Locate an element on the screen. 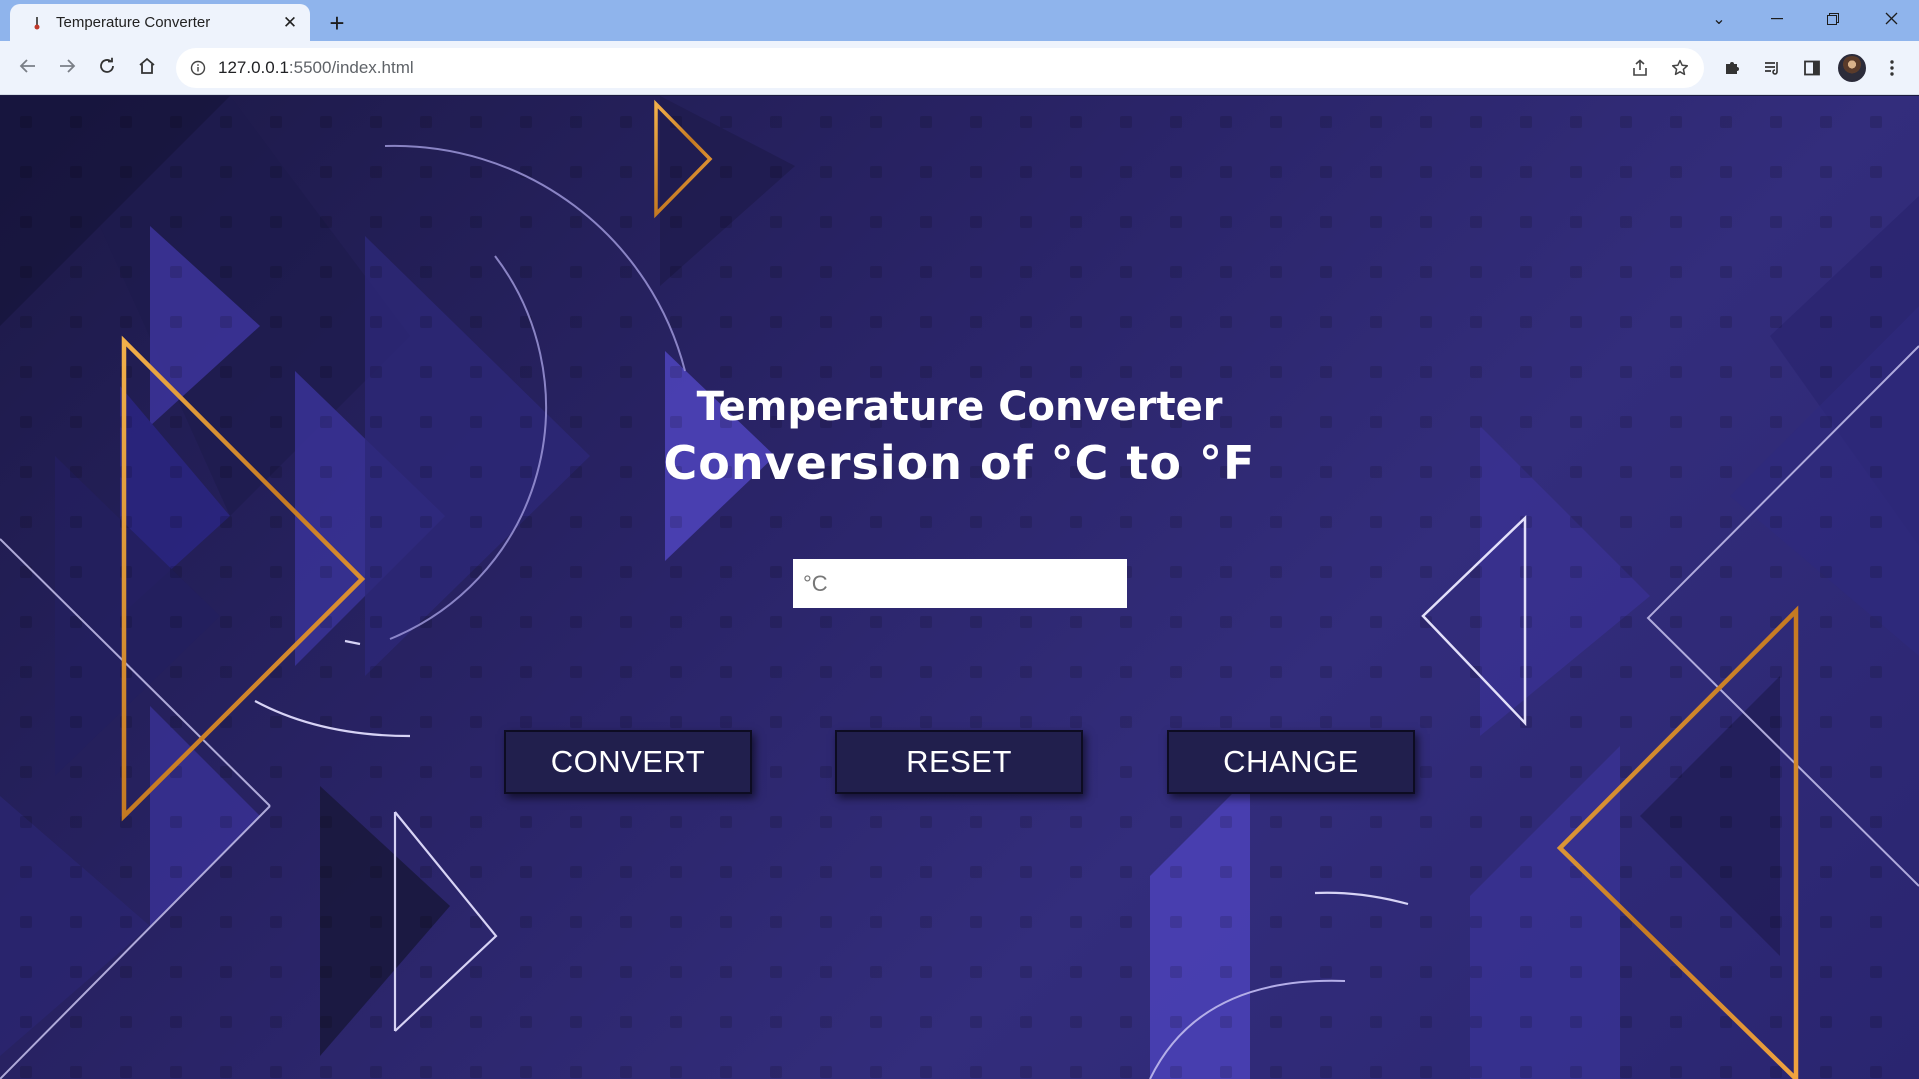 The height and width of the screenshot is (1079, 1919). convert-button: CONVERT is located at coordinates (628, 762).